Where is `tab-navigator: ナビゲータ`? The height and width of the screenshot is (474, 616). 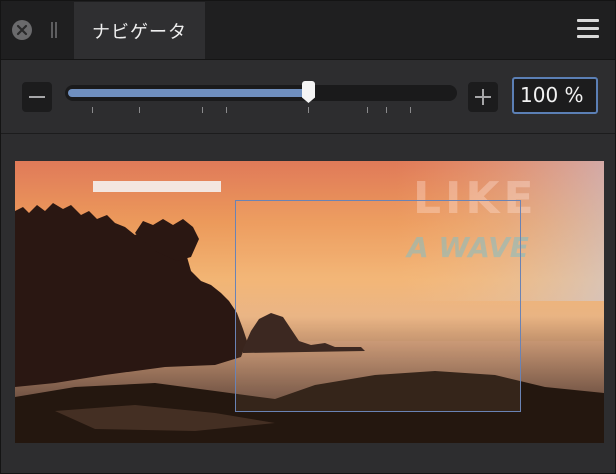
tab-navigator: ナビゲータ is located at coordinates (139, 30).